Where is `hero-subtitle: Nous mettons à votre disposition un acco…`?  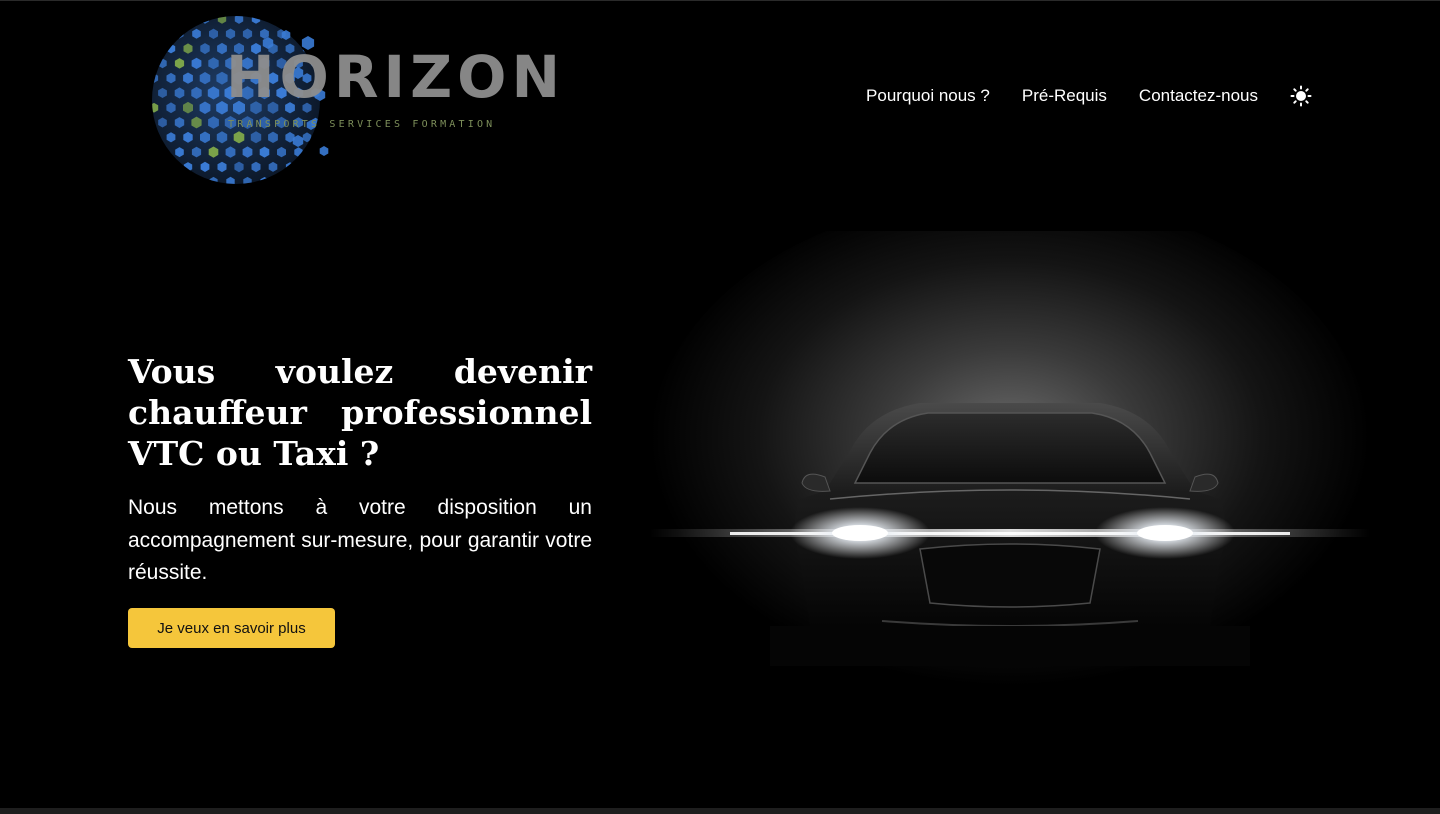 hero-subtitle: Nous mettons à votre disposition un acco… is located at coordinates (360, 540).